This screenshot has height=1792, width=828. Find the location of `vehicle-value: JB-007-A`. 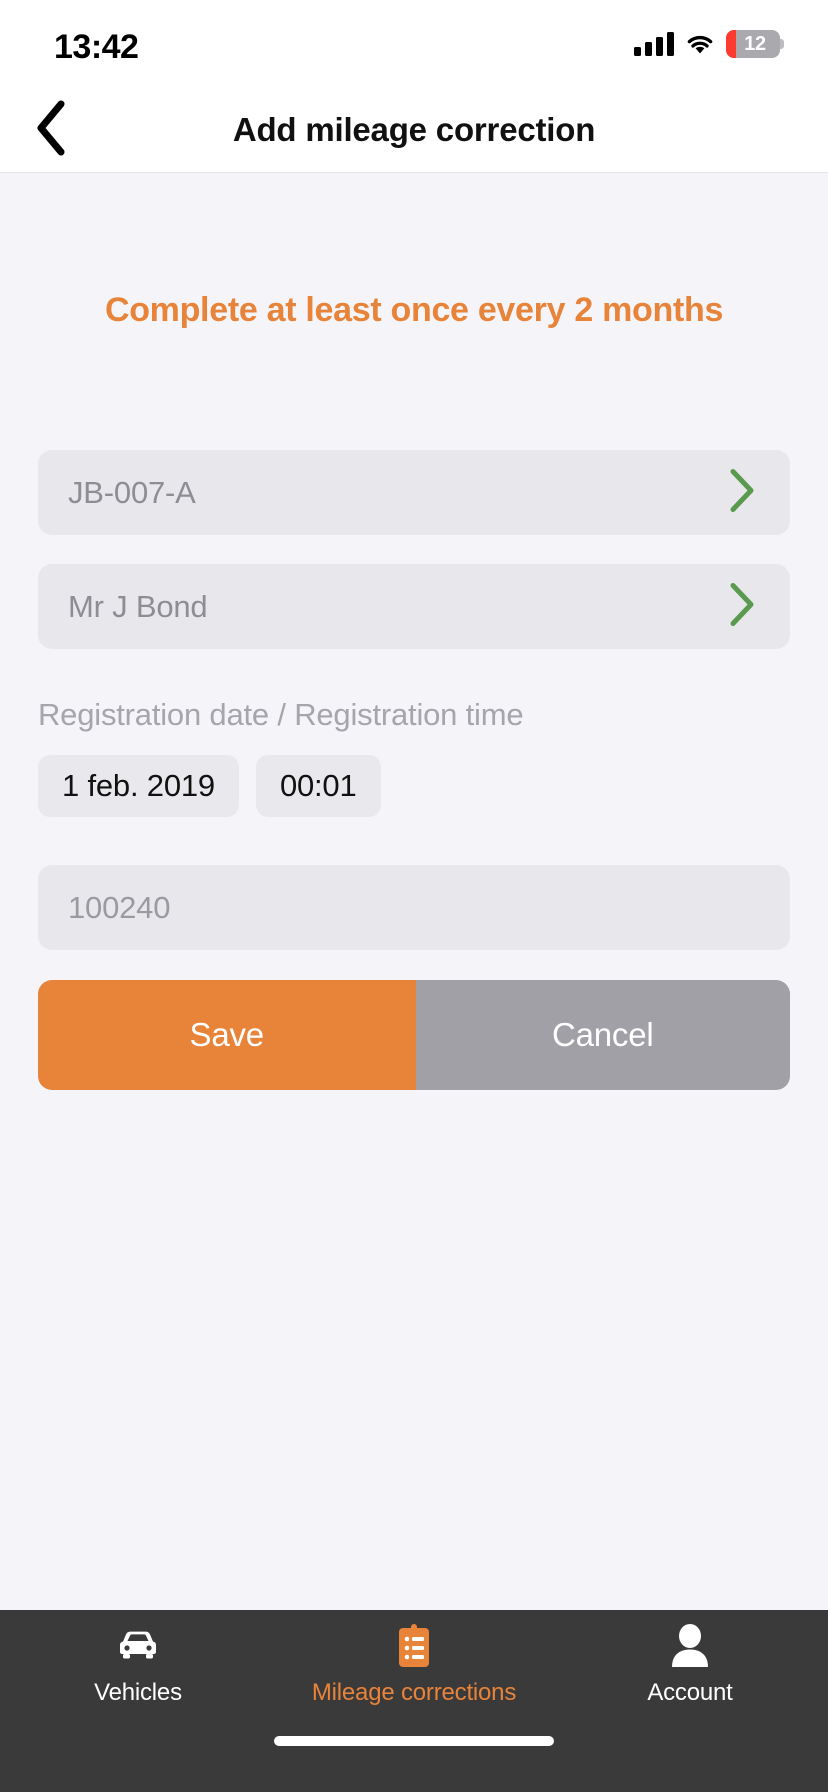

vehicle-value: JB-007-A is located at coordinates (132, 492).